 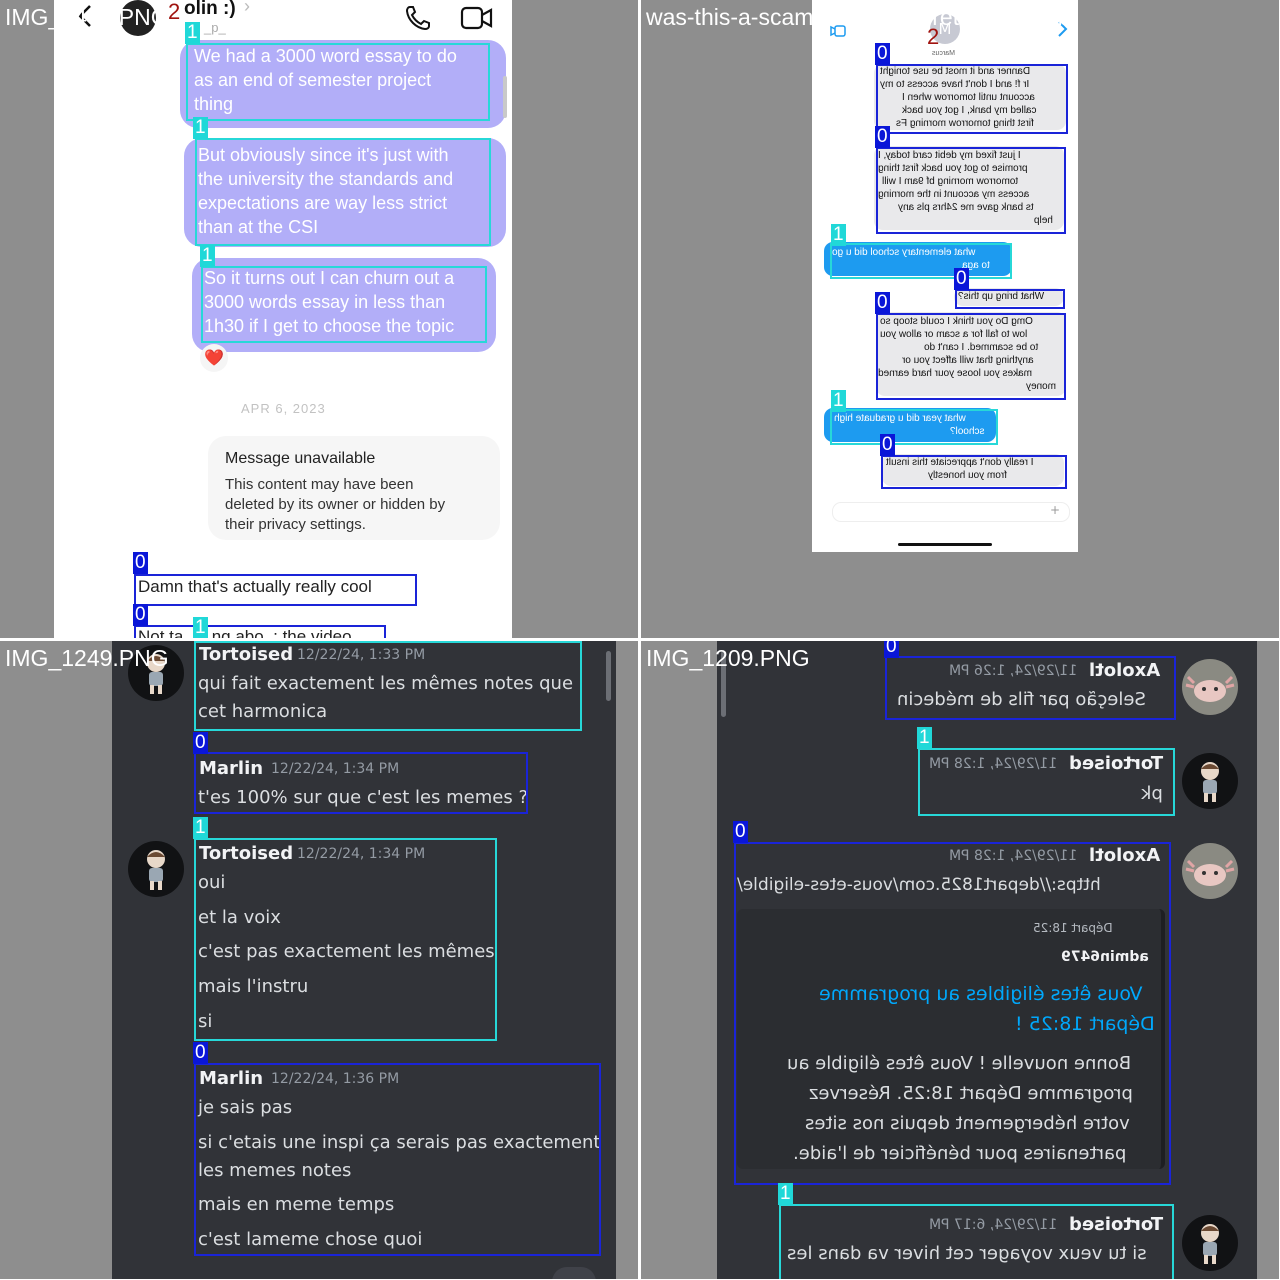 What do you see at coordinates (295, 524) in the screenshot?
I see `unavailable-line: their privacy settings.` at bounding box center [295, 524].